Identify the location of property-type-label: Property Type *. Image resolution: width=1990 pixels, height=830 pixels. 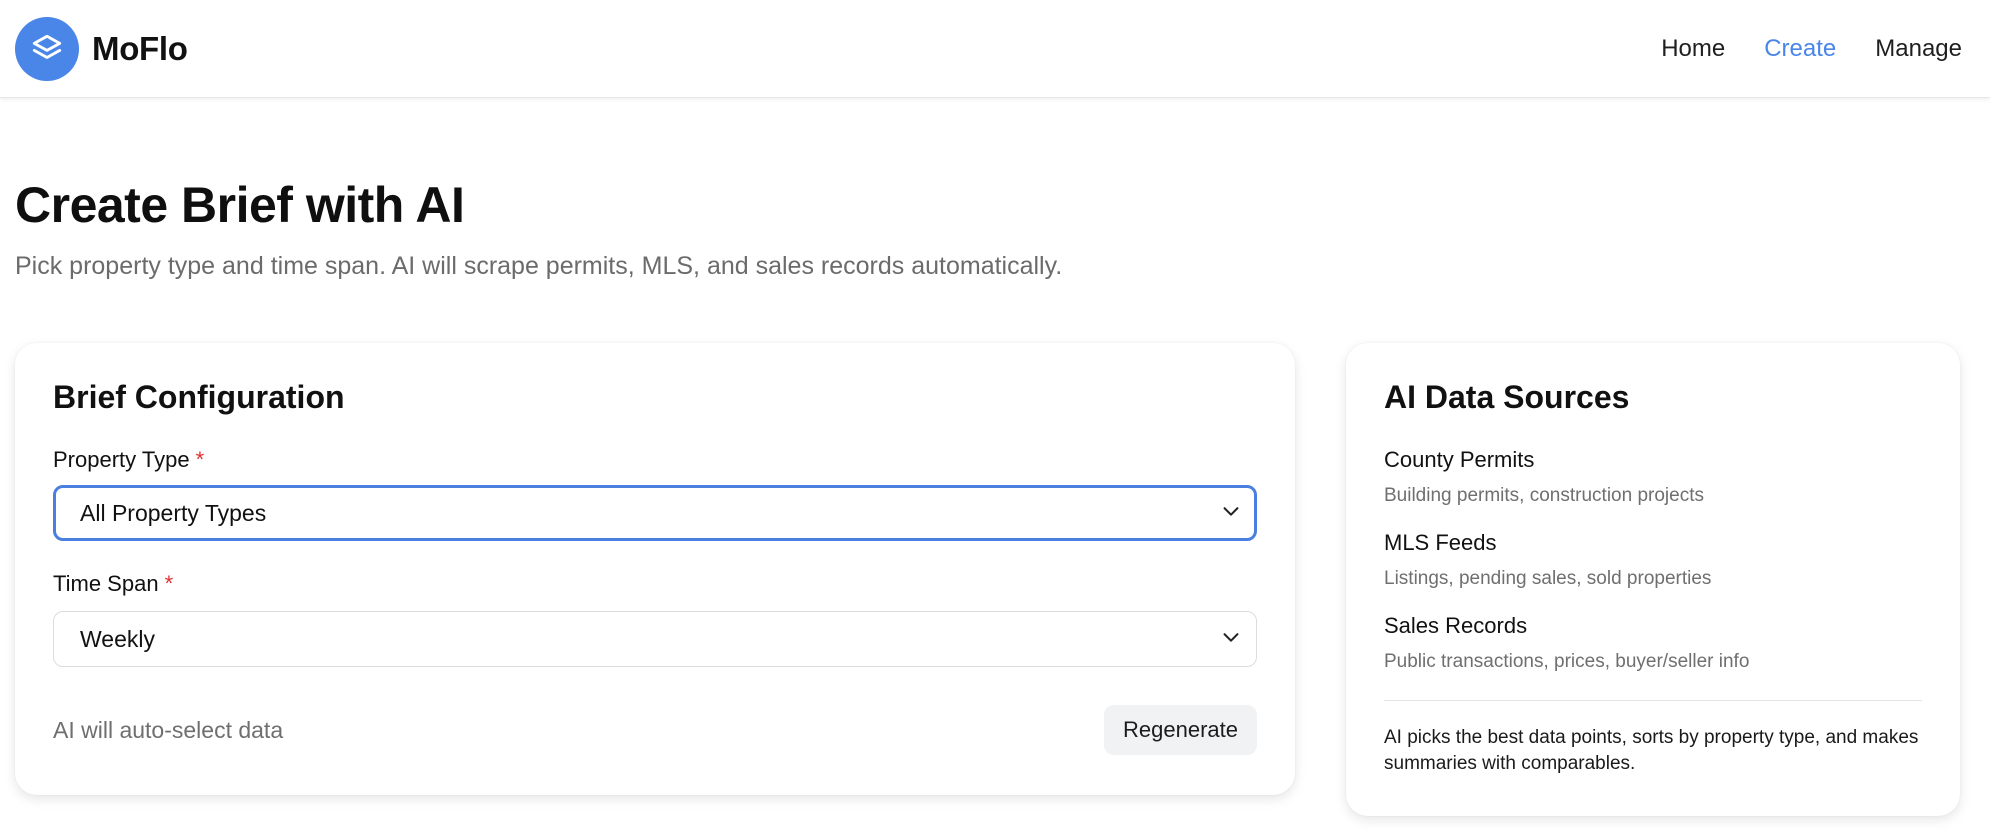
(128, 460).